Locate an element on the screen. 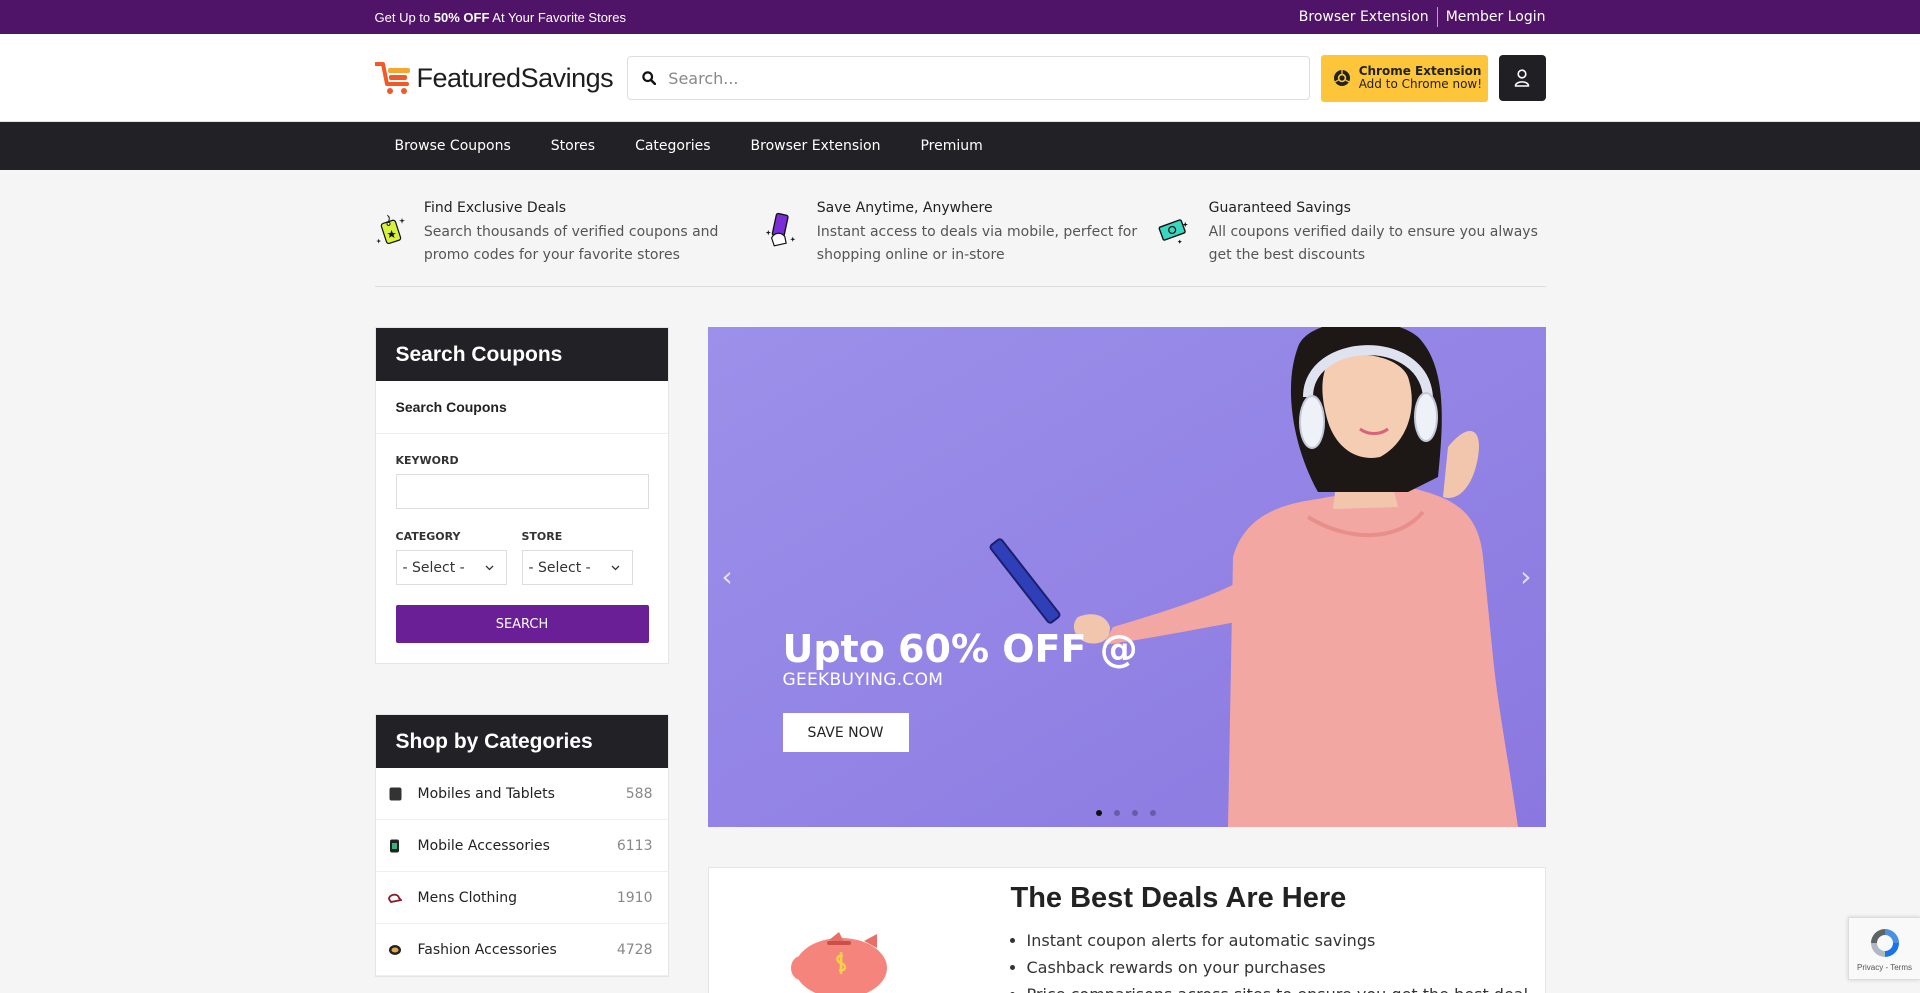  category-count: 588 is located at coordinates (639, 793).